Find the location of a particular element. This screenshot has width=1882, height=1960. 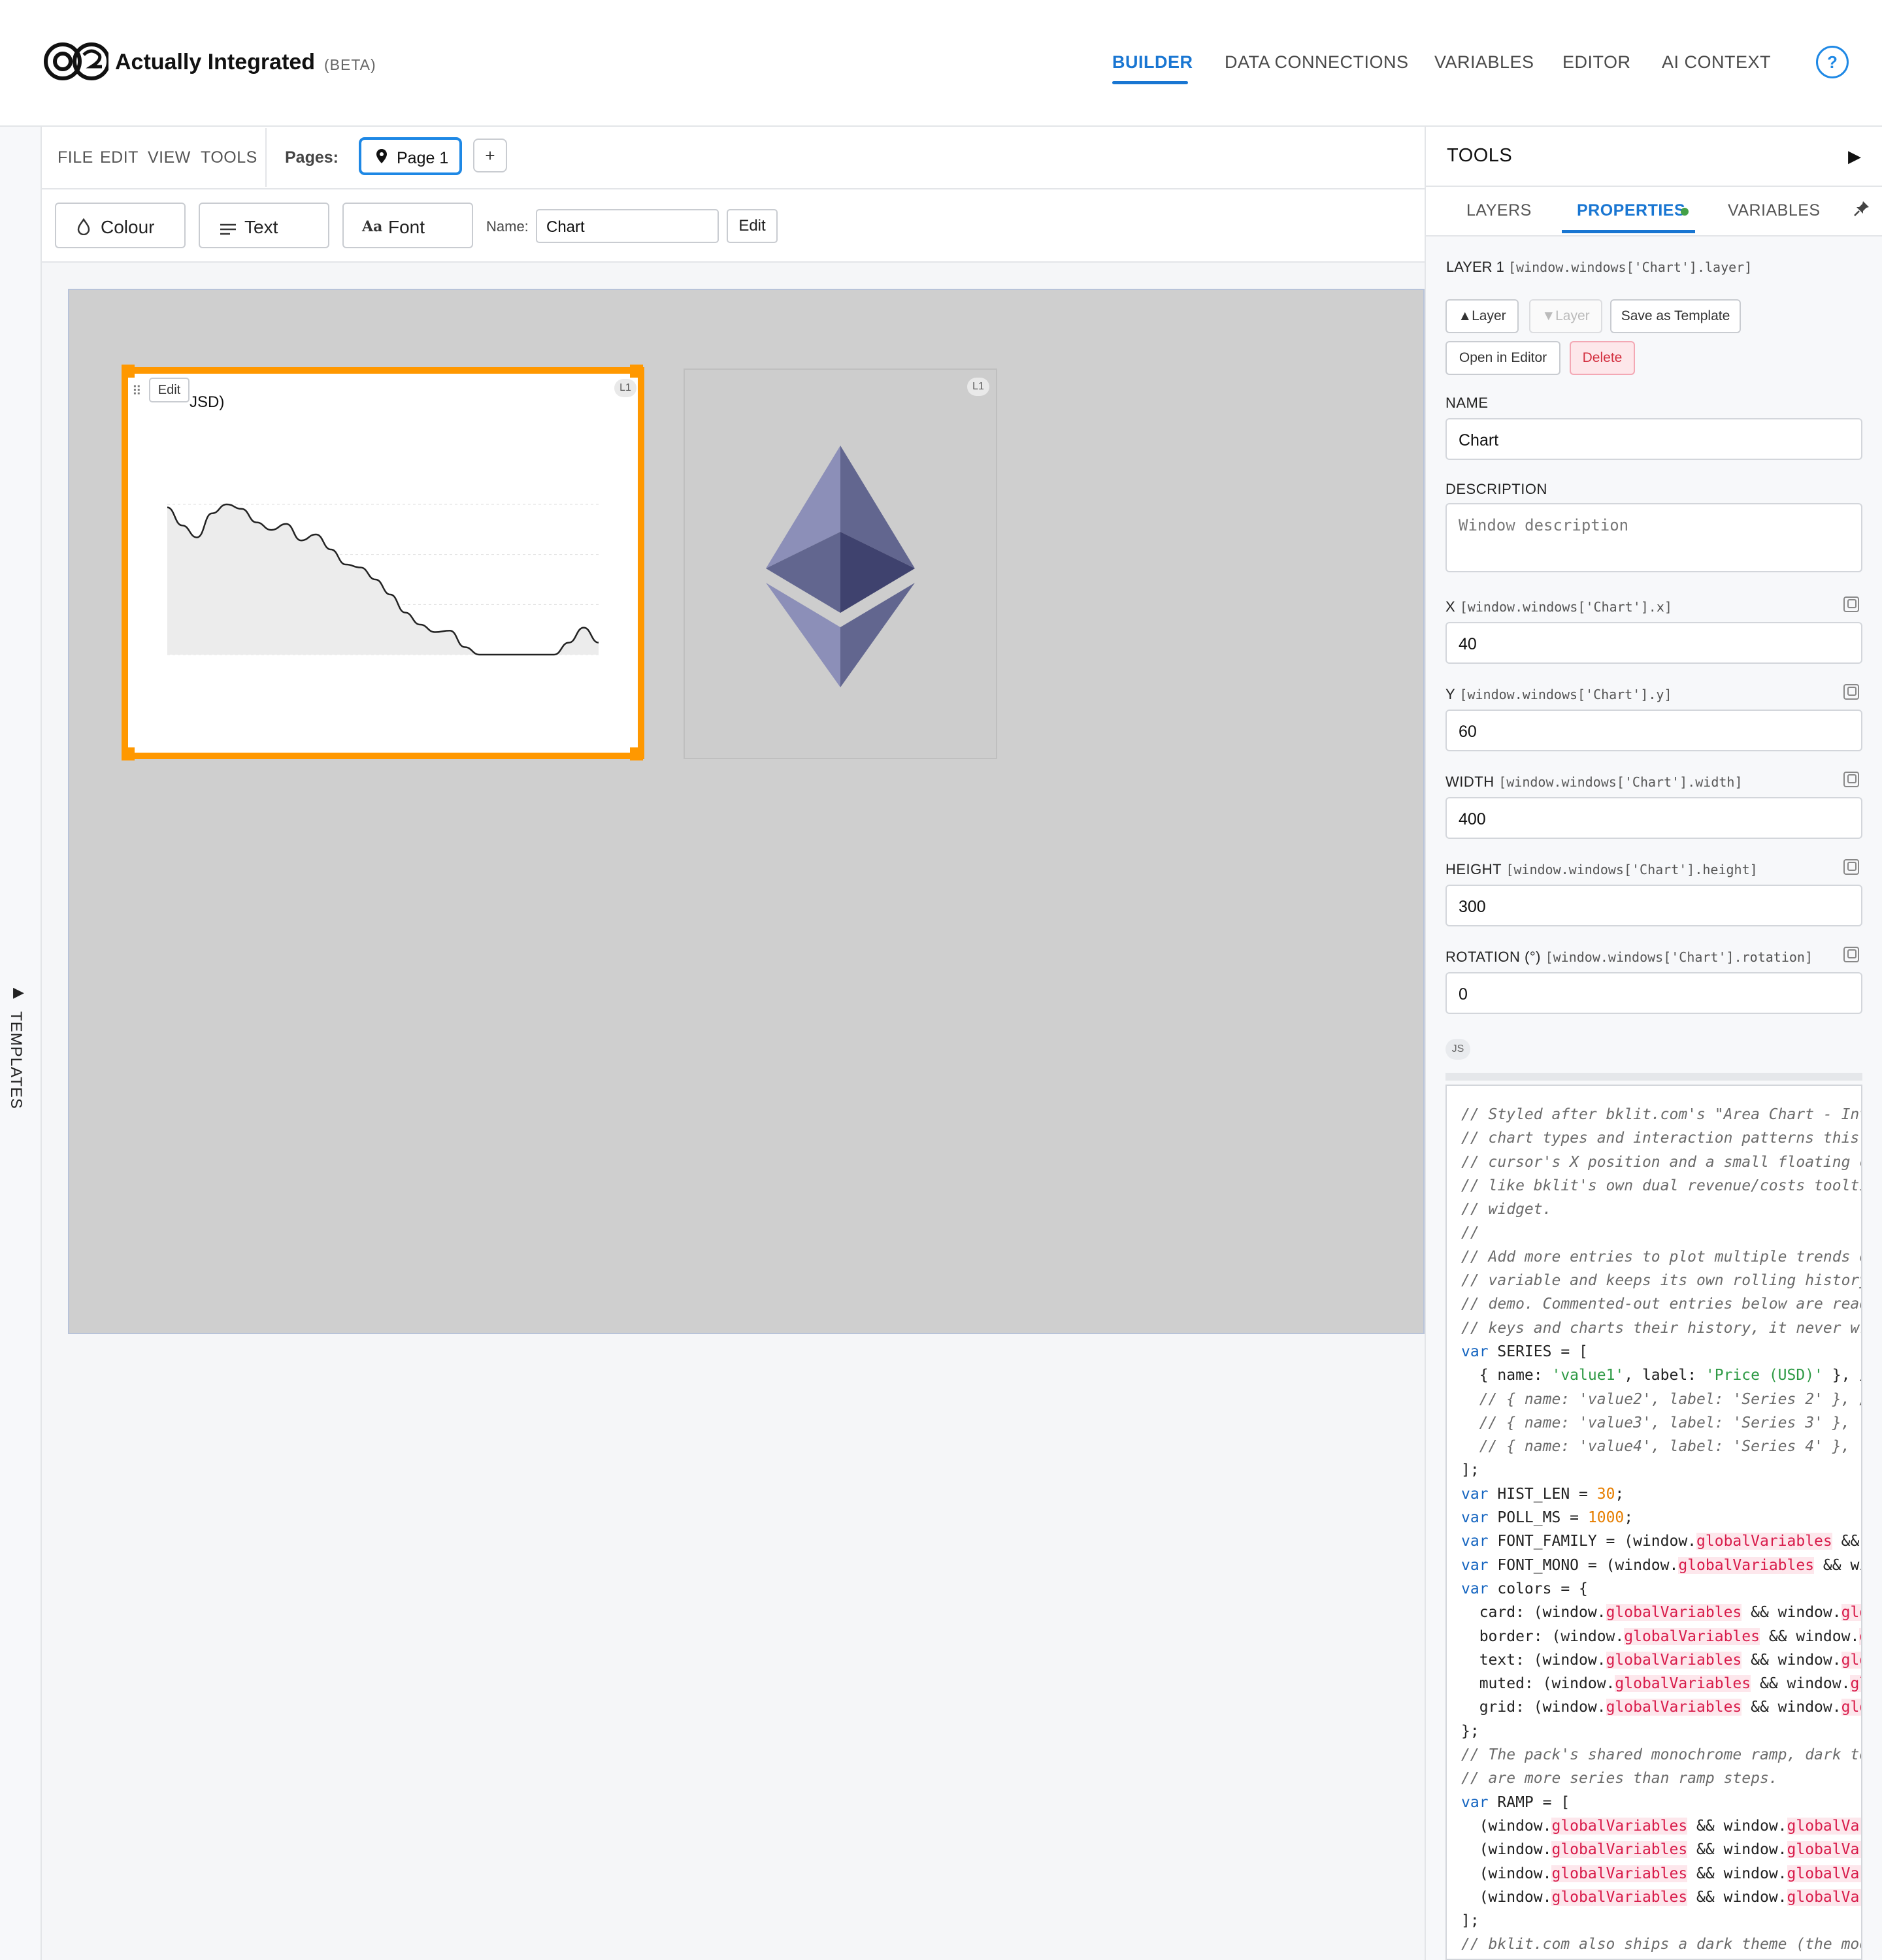

rotation-path: [window.windows['Chart'].rotation] is located at coordinates (1679, 957).